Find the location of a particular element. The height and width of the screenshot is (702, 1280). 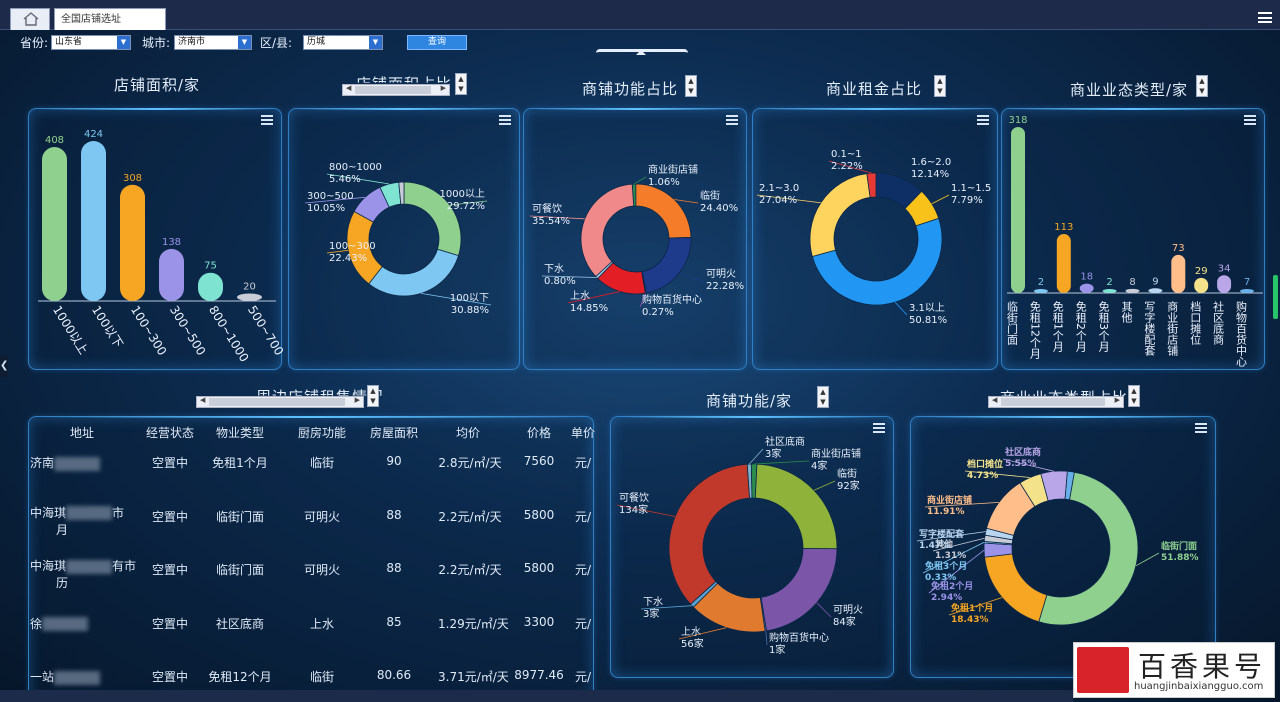

district-select: 历城 ▼ is located at coordinates (343, 42).